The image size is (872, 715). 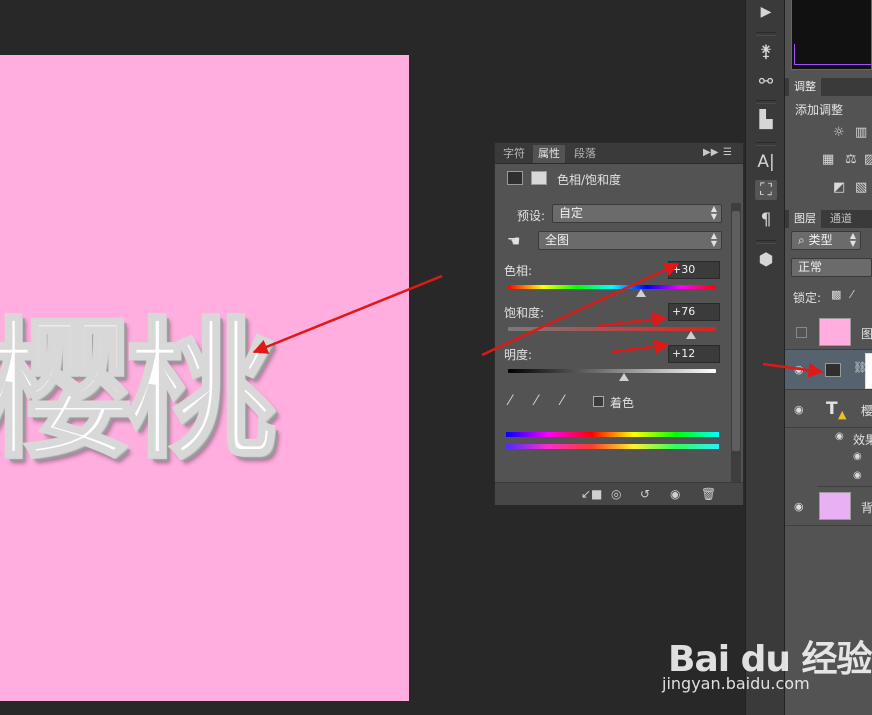 What do you see at coordinates (833, 370) in the screenshot?
I see `hue-saturation-layer-icon` at bounding box center [833, 370].